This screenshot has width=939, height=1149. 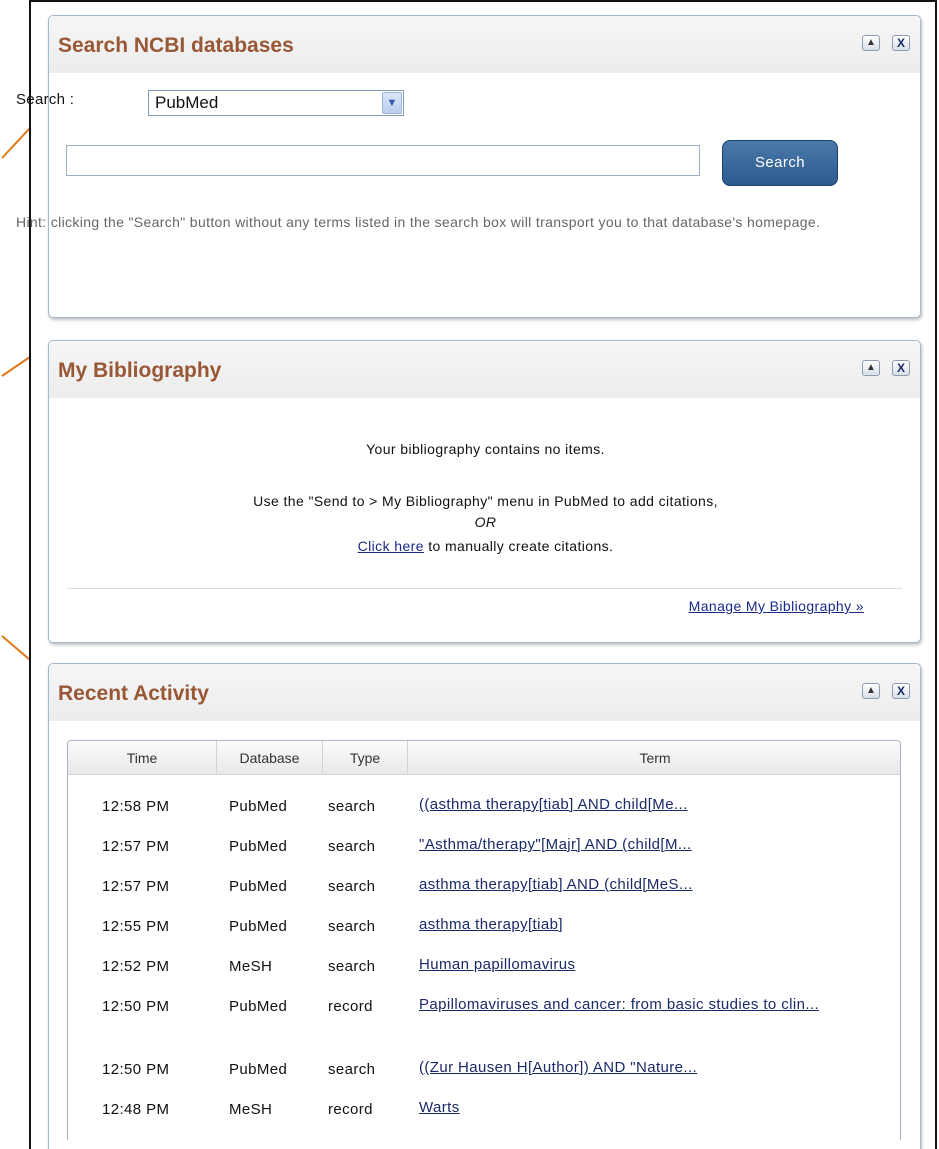 What do you see at coordinates (136, 806) in the screenshot?
I see `row-time: 12:58 PM` at bounding box center [136, 806].